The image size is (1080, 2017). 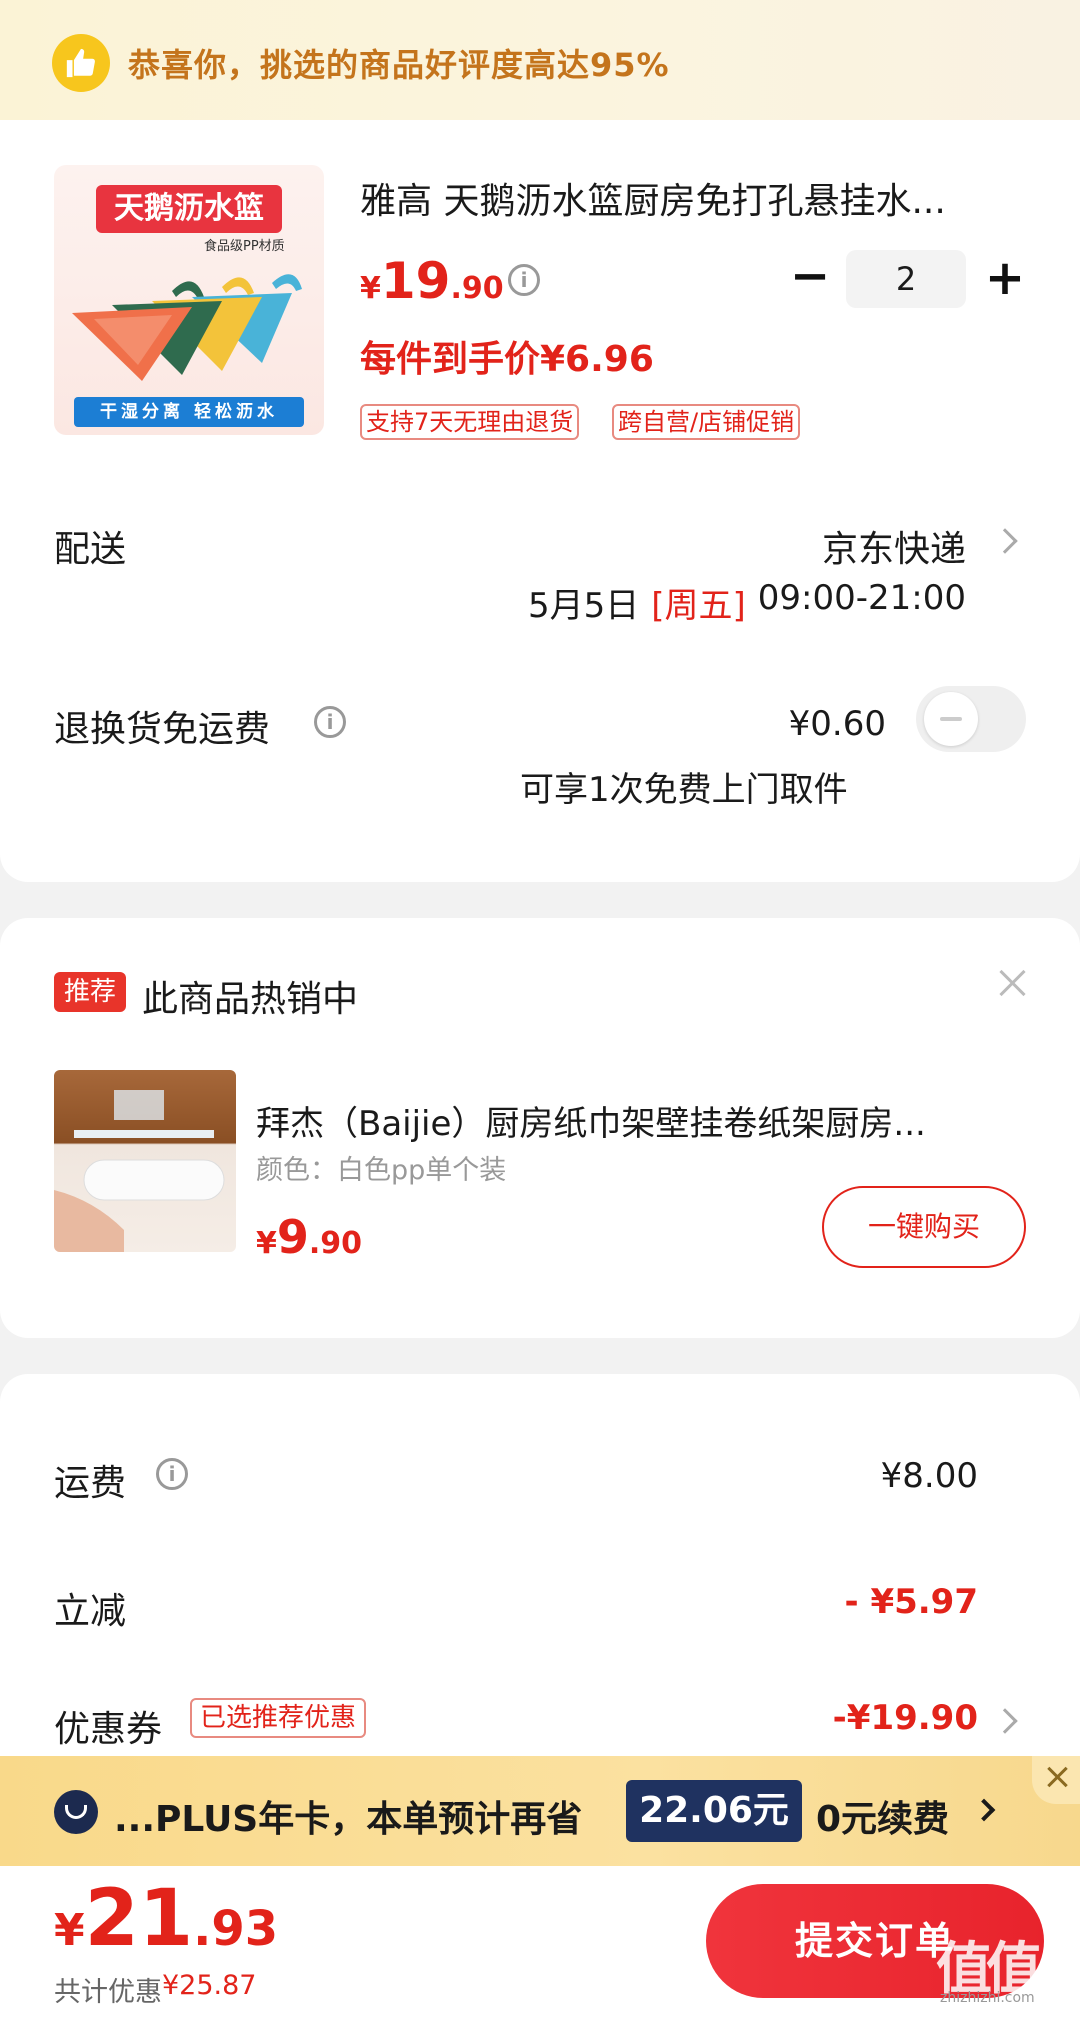 I want to click on recommend-title: 此商品热销中, so click(x=250, y=999).